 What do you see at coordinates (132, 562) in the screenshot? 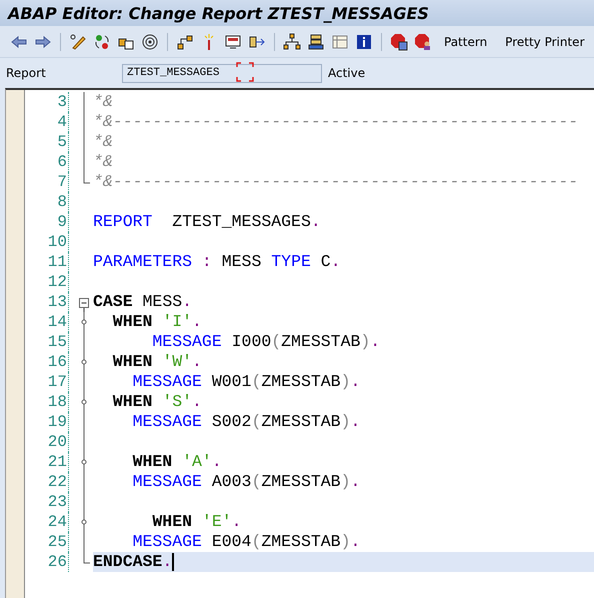
I see `code-line: ENDCASE.` at bounding box center [132, 562].